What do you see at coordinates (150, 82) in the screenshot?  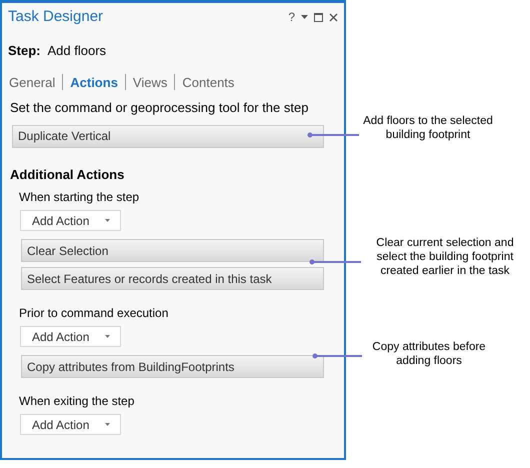 I see `tab: Views` at bounding box center [150, 82].